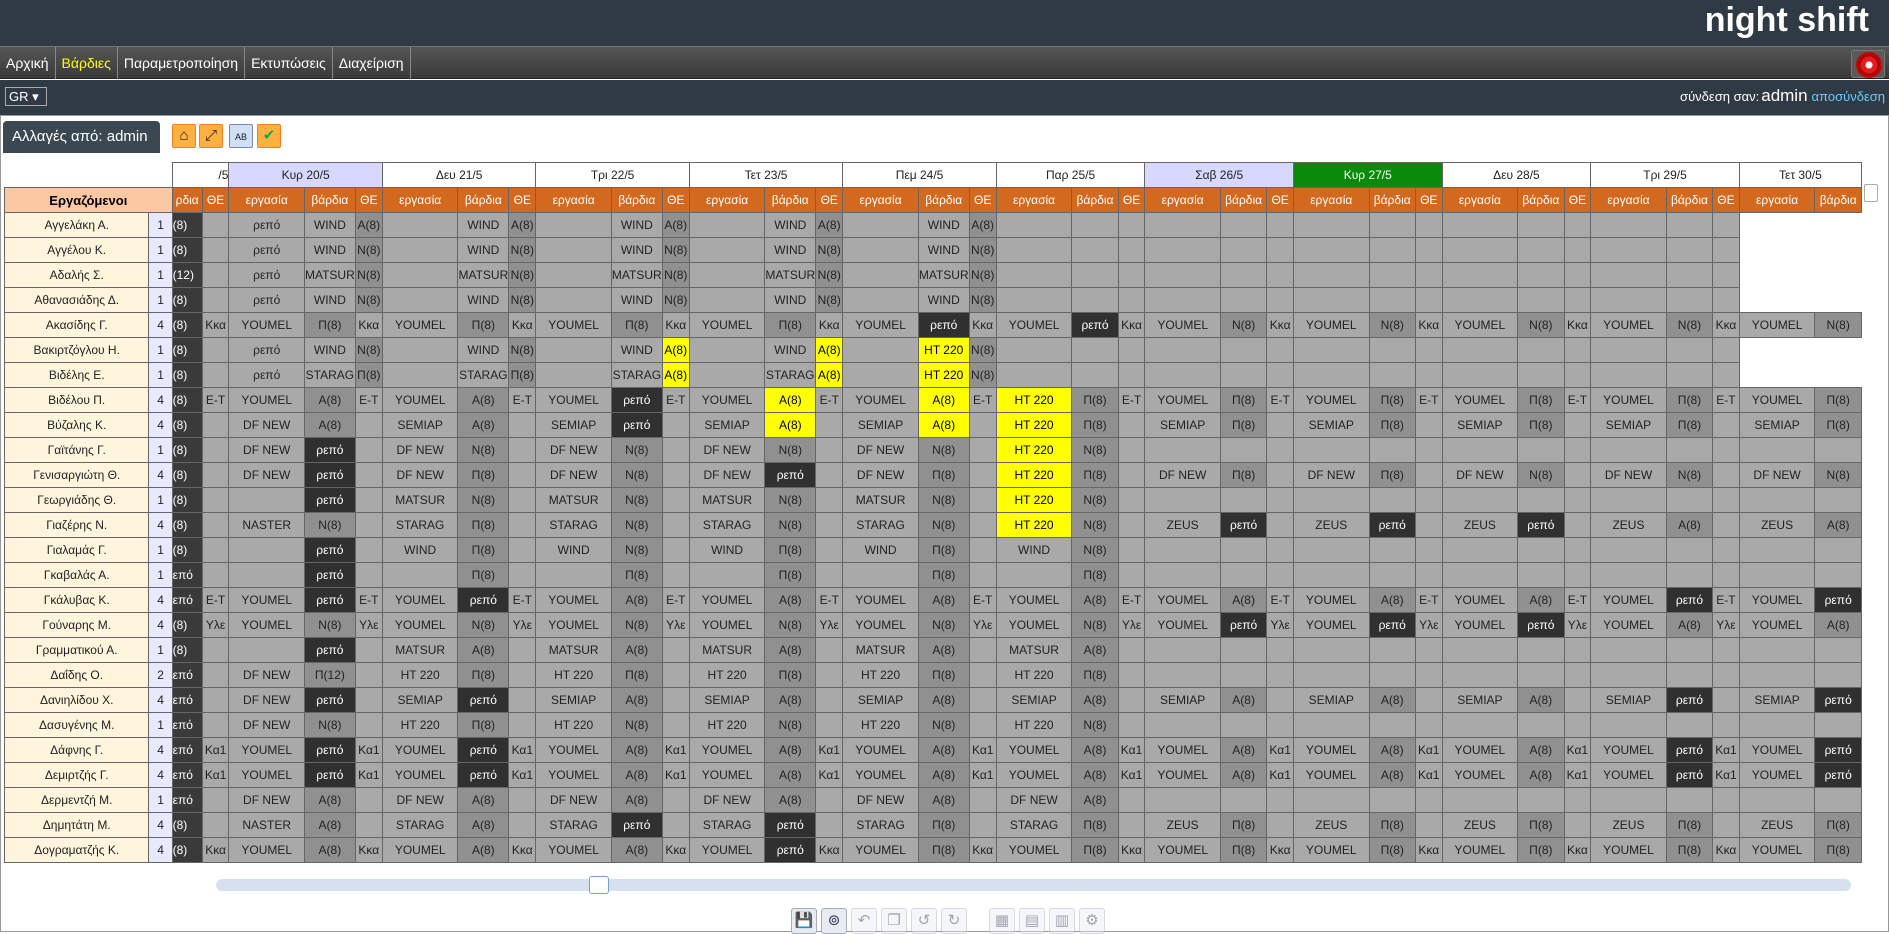 This screenshot has width=1889, height=934. What do you see at coordinates (933, 575) in the screenshot?
I see `table-row: Γκαβαλάς Α. 1 επό ρεπό Π(8) Π(8) Π(8) Π(8) Π(8)` at bounding box center [933, 575].